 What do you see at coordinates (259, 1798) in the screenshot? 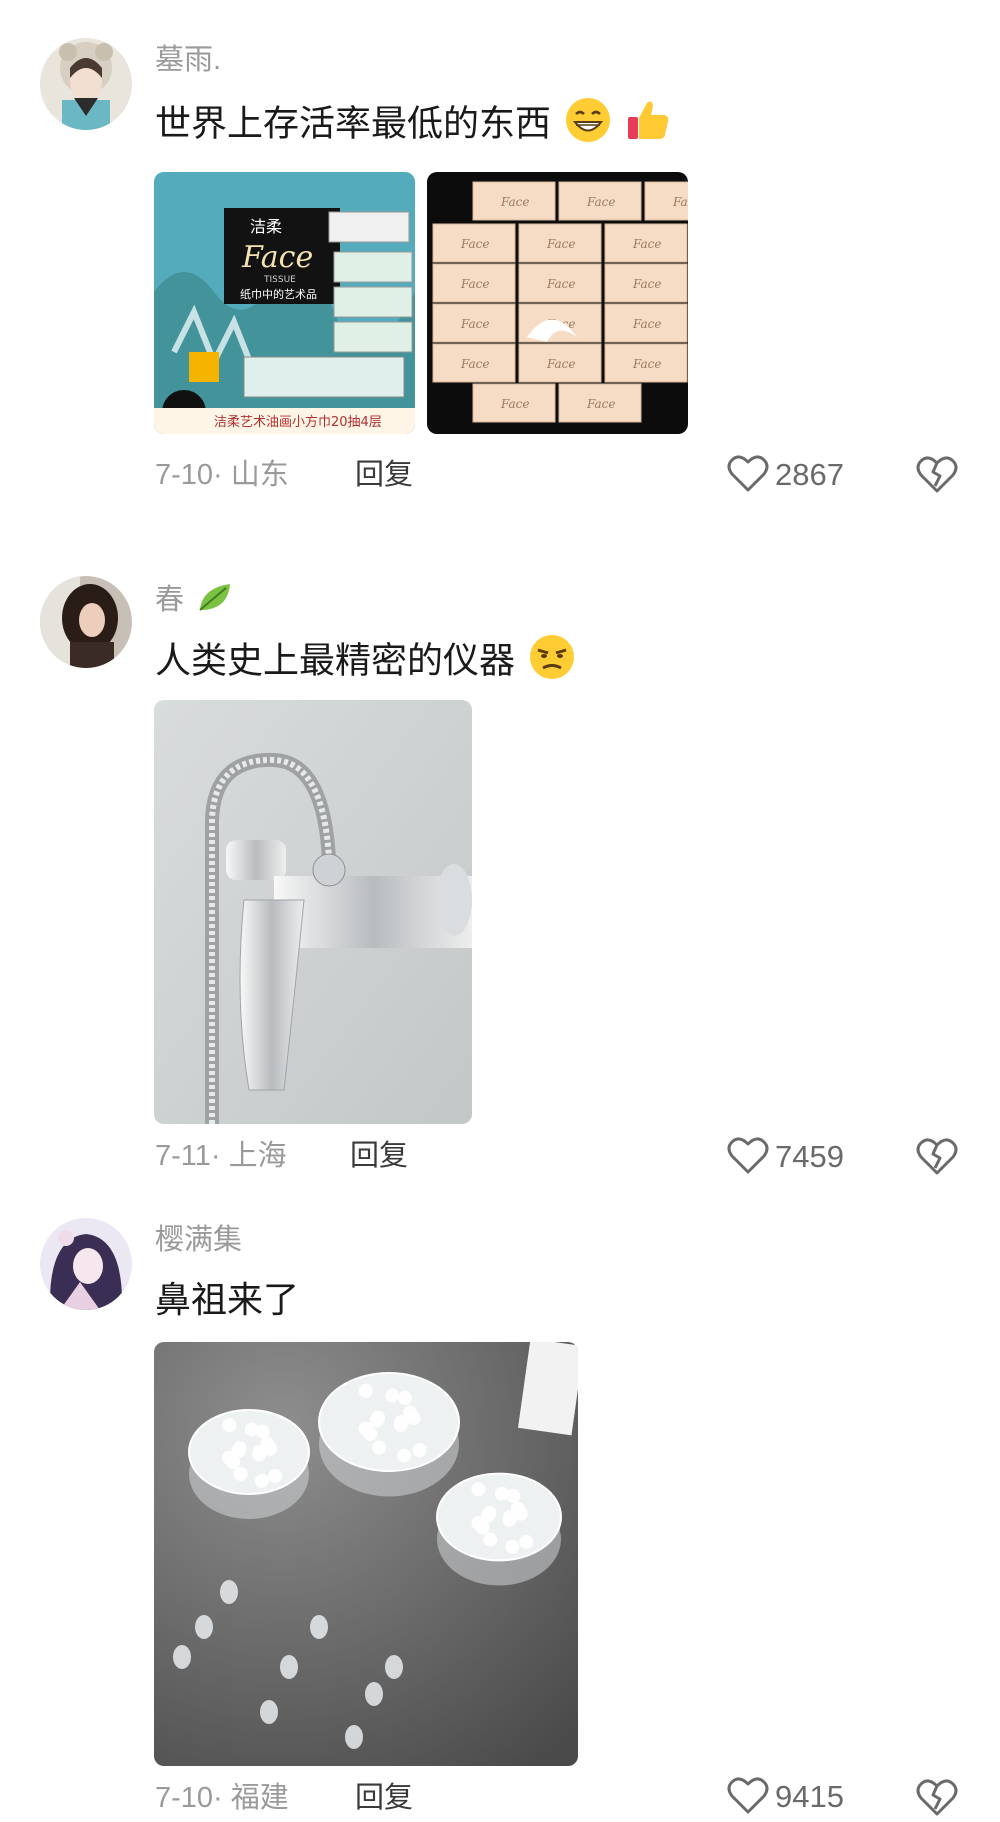
I see `comment-location: 福建` at bounding box center [259, 1798].